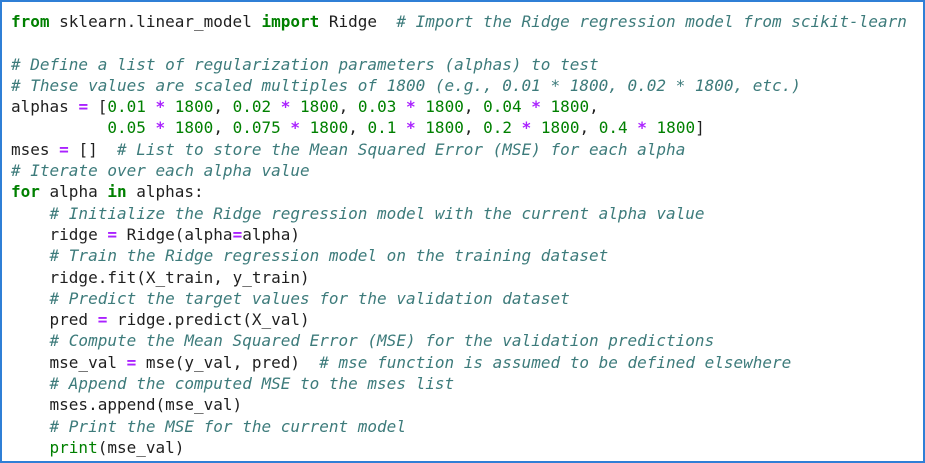 This screenshot has width=925, height=463. Describe the element at coordinates (35, 149) in the screenshot. I see `code-token: mses` at that location.